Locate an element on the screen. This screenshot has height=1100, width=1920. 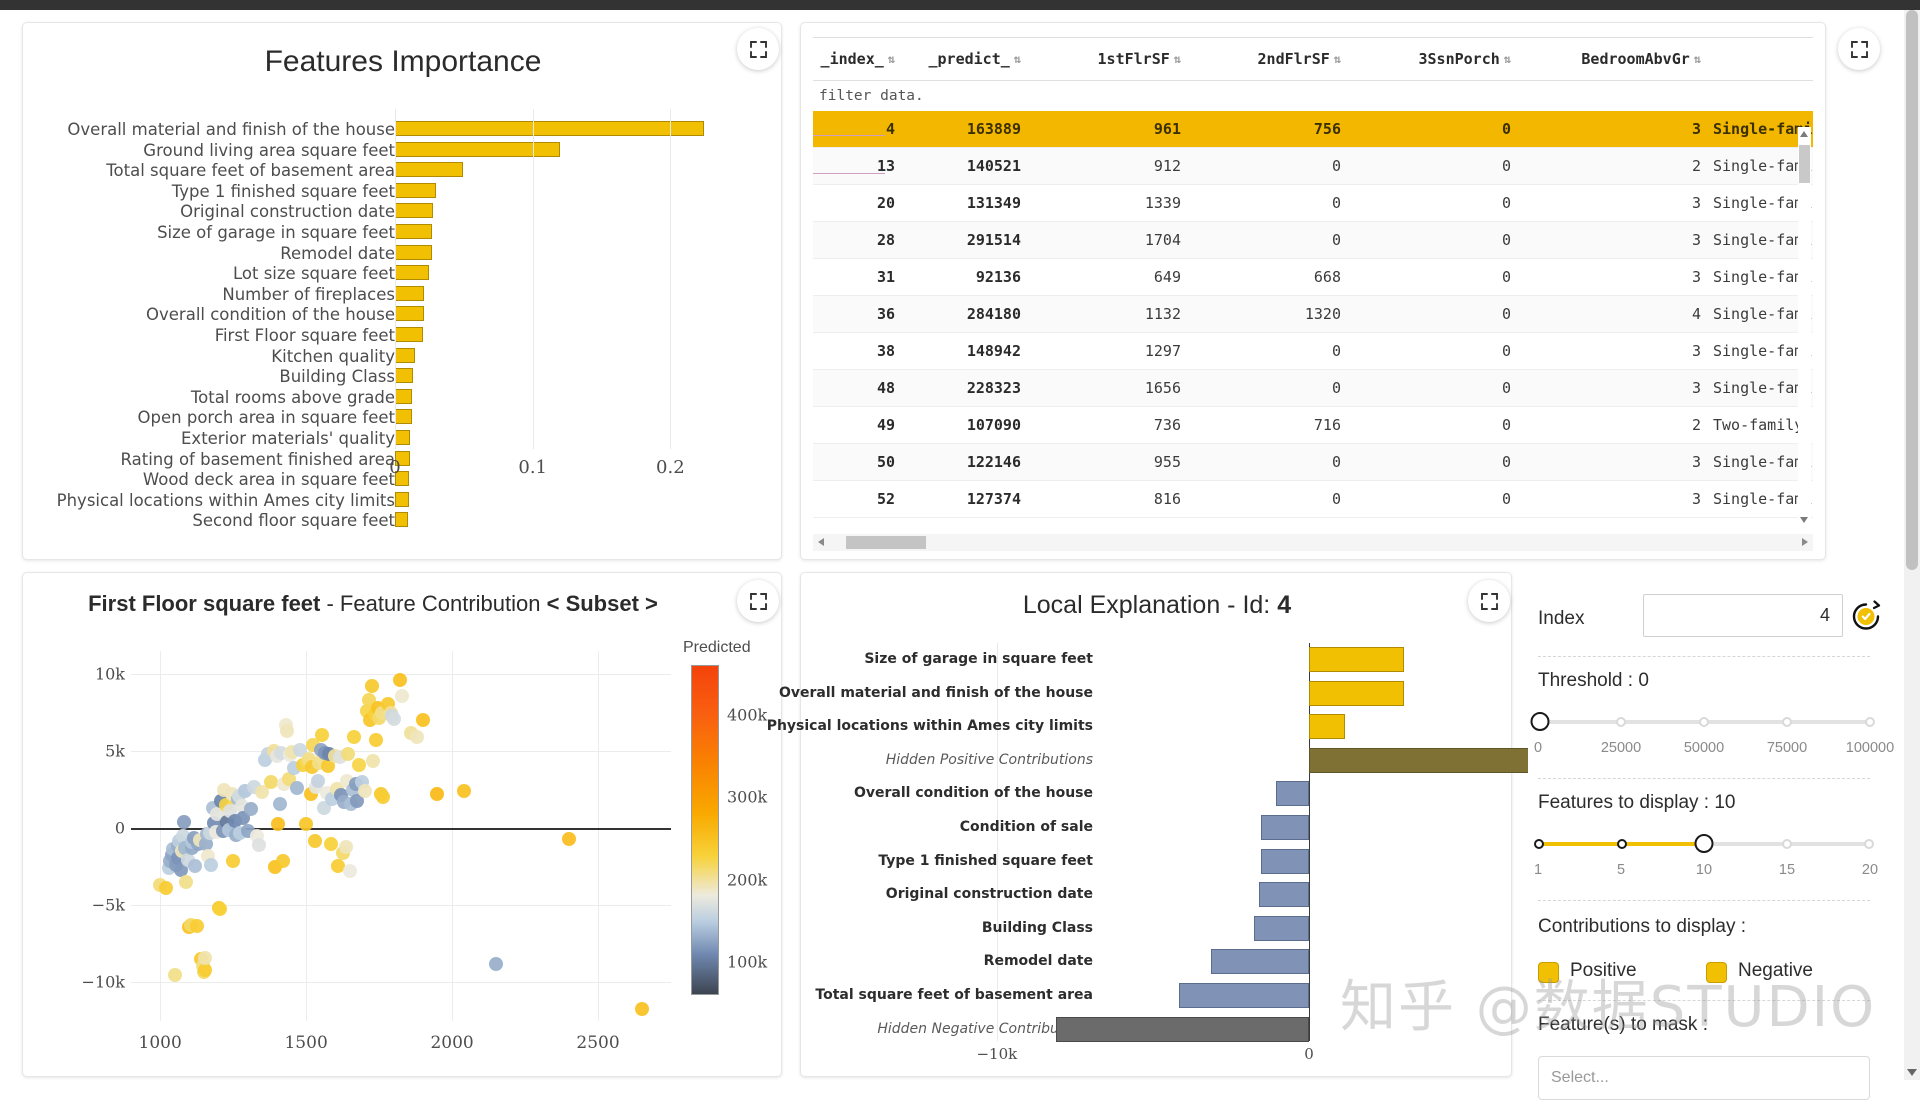
local-explanation-bar-row: Overall material and finish of the house is located at coordinates (1139, 694).